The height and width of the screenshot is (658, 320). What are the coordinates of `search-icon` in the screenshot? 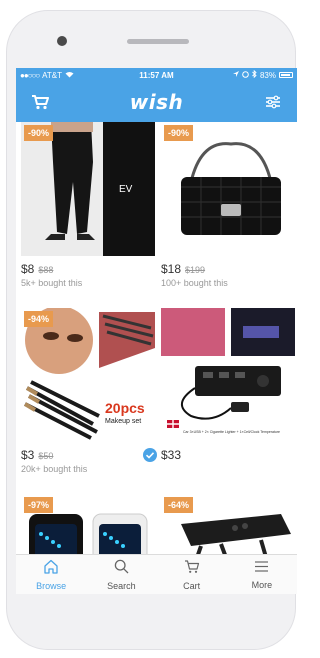 It's located at (121, 569).